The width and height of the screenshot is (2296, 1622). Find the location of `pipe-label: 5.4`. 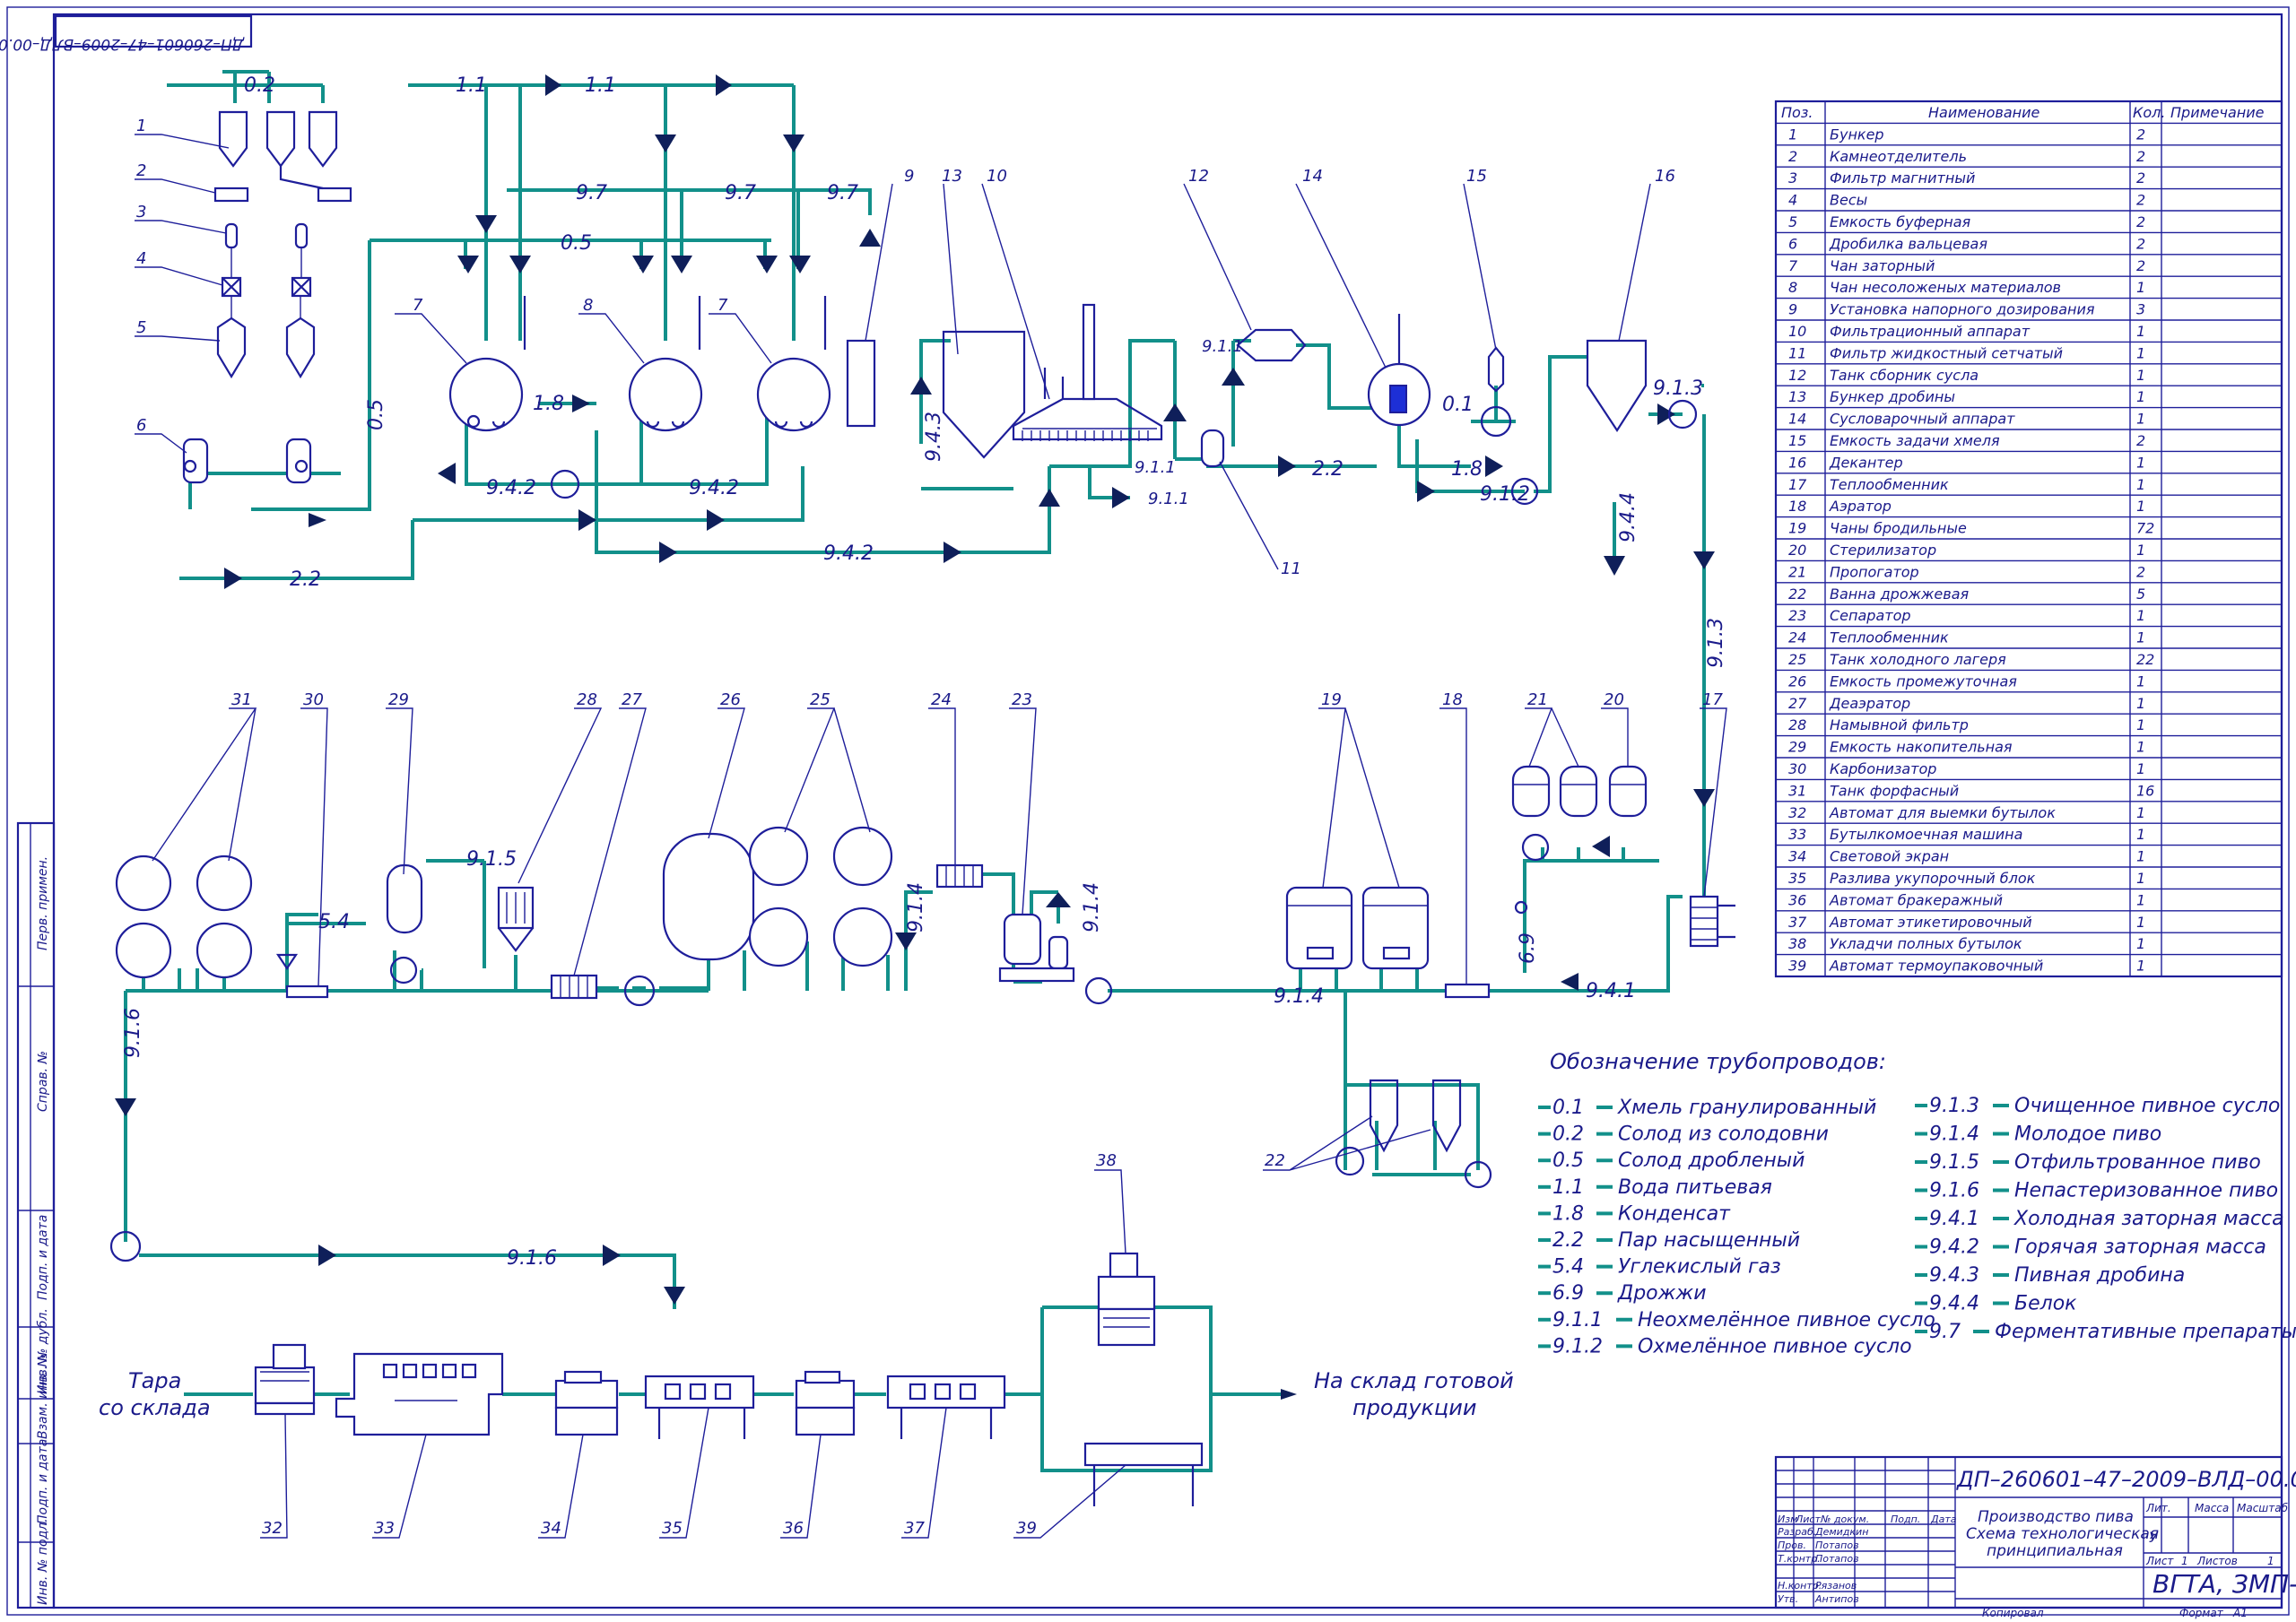

pipe-label: 5.4 is located at coordinates (334, 922).